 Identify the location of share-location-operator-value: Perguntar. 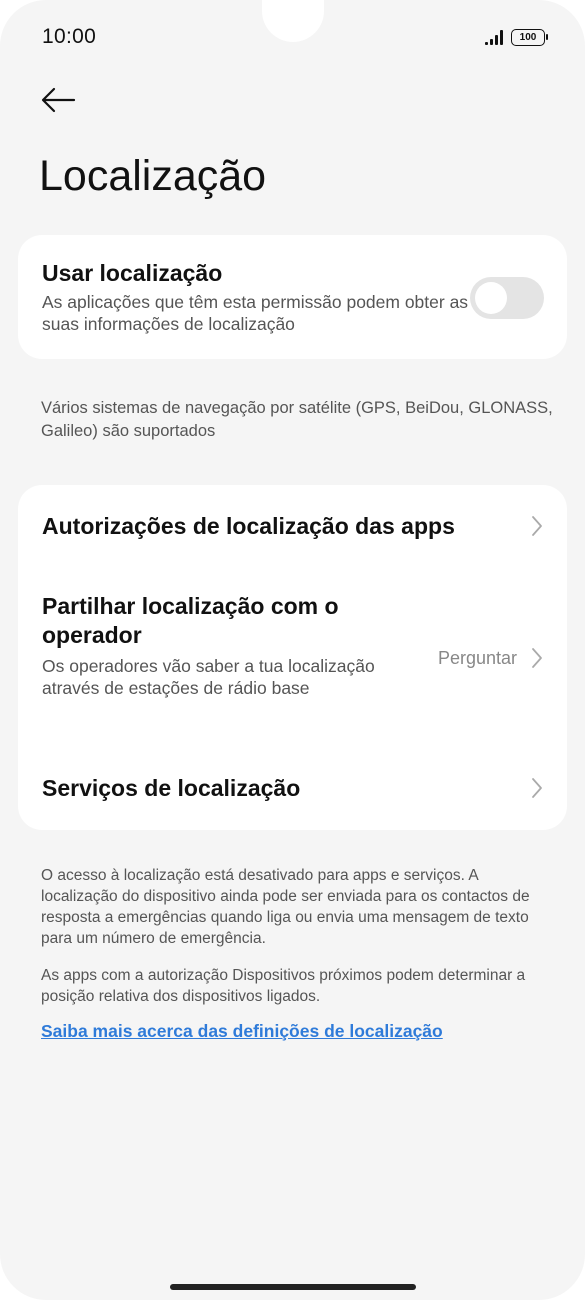
(477, 658).